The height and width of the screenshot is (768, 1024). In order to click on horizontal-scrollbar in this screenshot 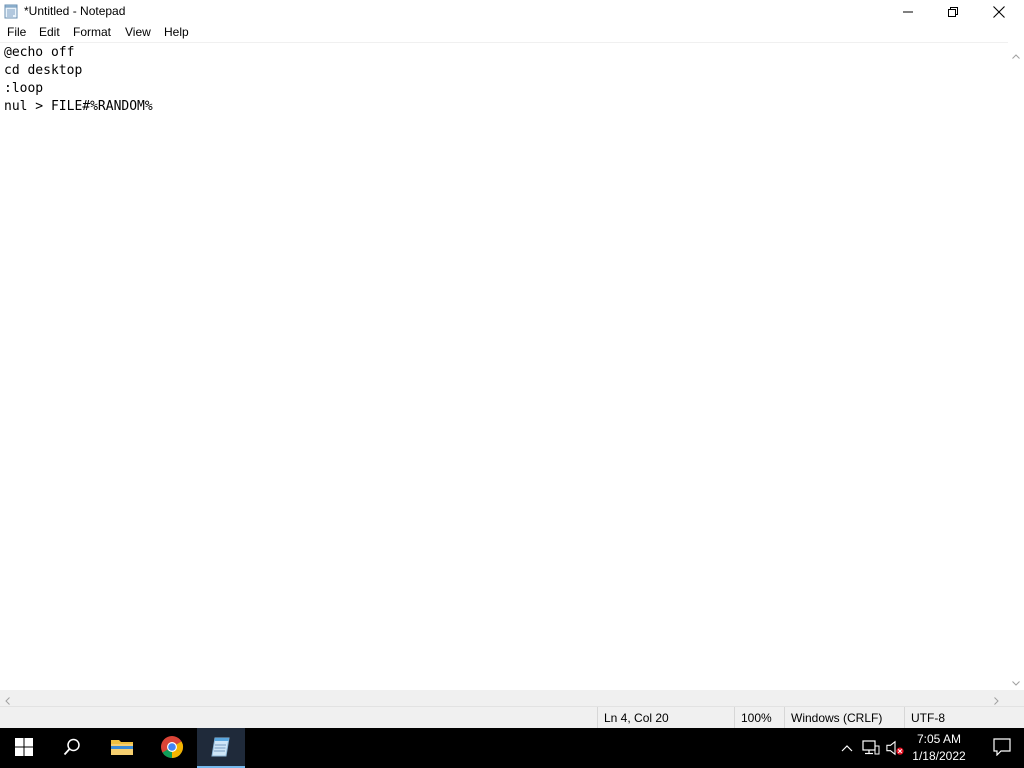, I will do `click(504, 698)`.